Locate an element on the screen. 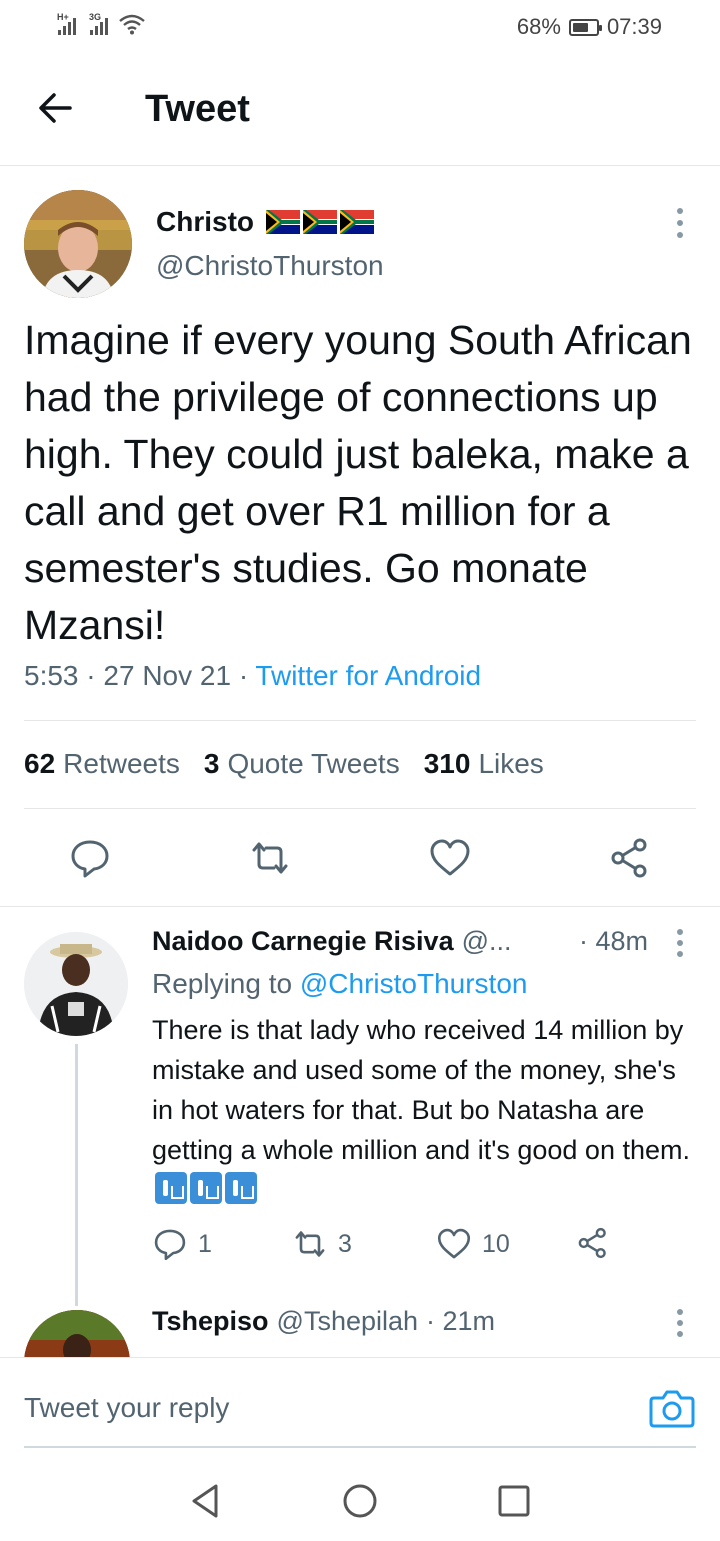 The width and height of the screenshot is (720, 1541). network-type-label: H+ is located at coordinates (63, 17).